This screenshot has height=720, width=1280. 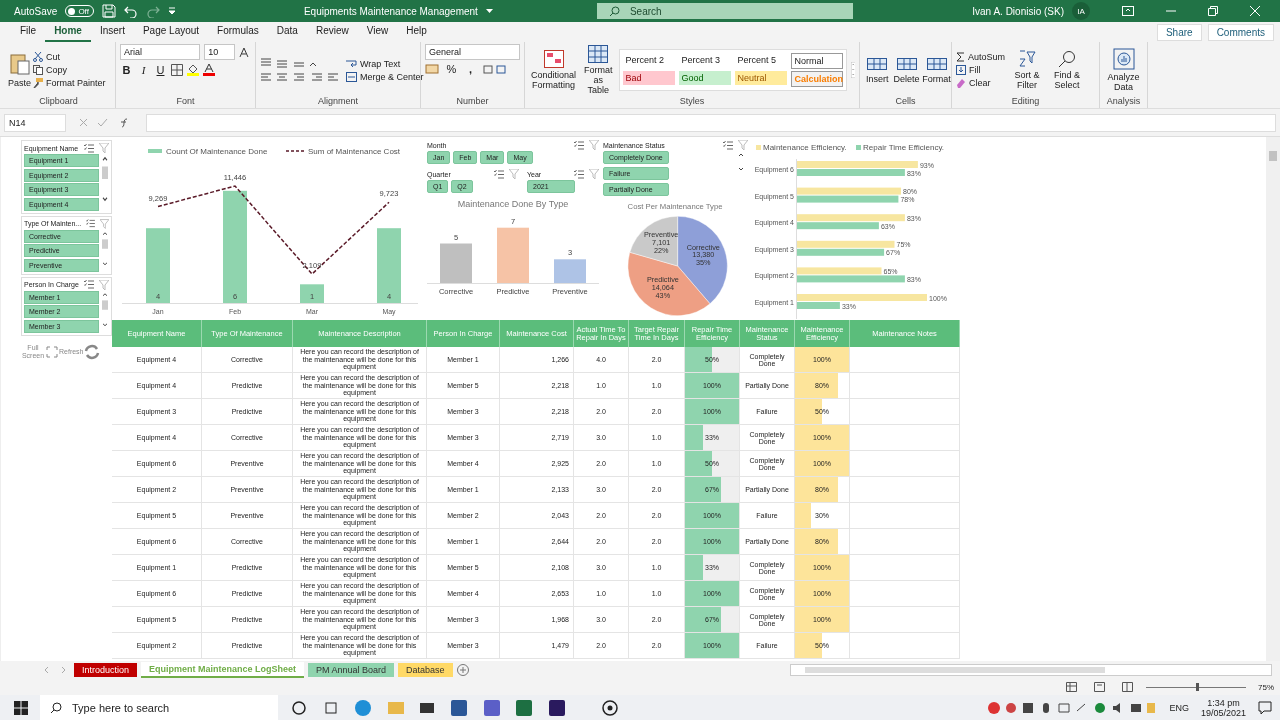 What do you see at coordinates (21, 708) in the screenshot?
I see `windows-start-icon` at bounding box center [21, 708].